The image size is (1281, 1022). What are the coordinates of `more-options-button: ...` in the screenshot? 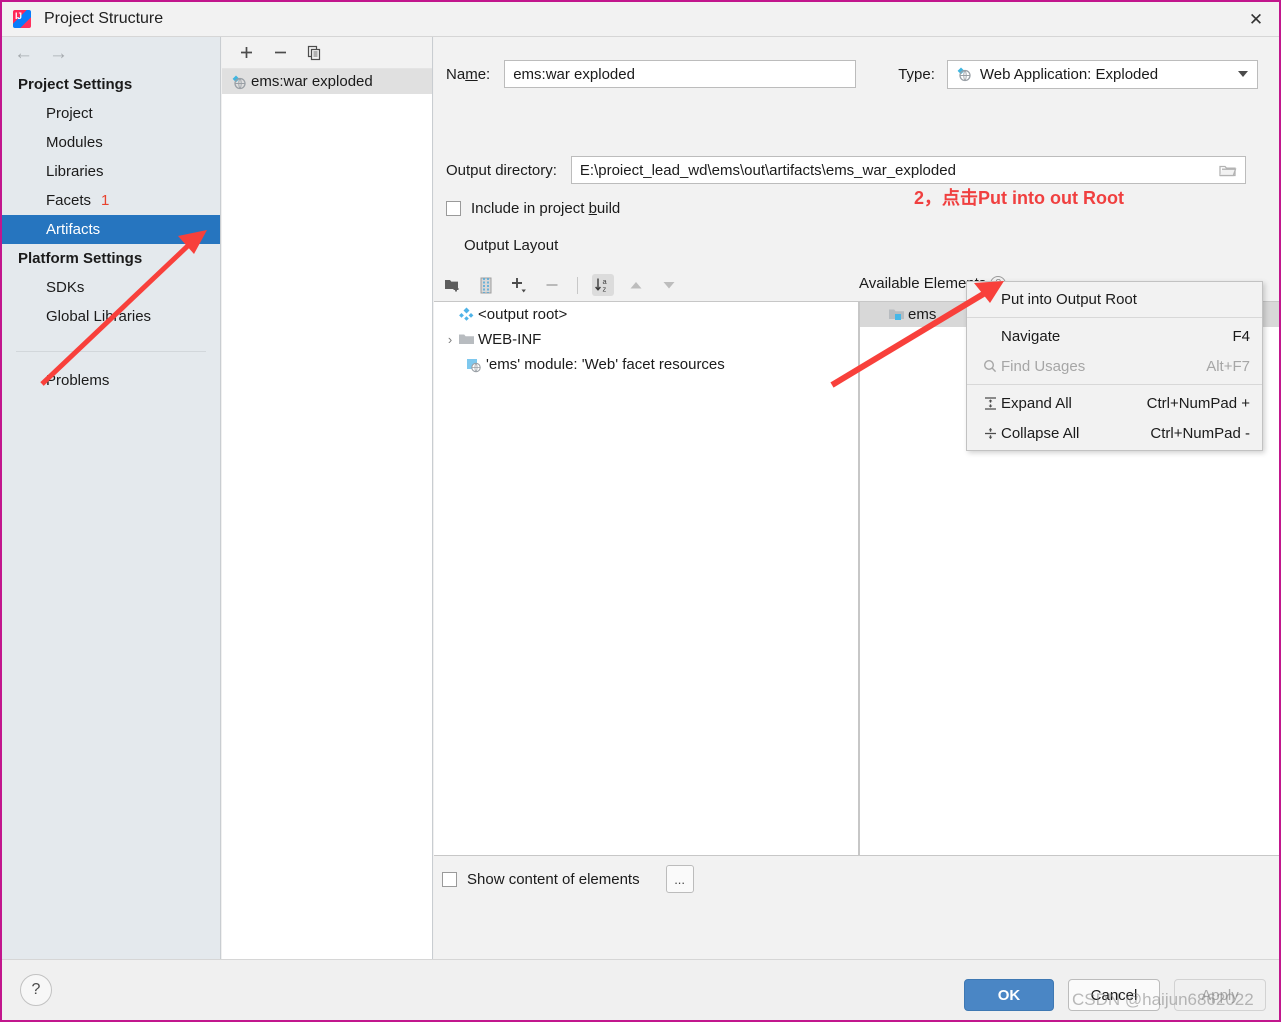 It's located at (679, 879).